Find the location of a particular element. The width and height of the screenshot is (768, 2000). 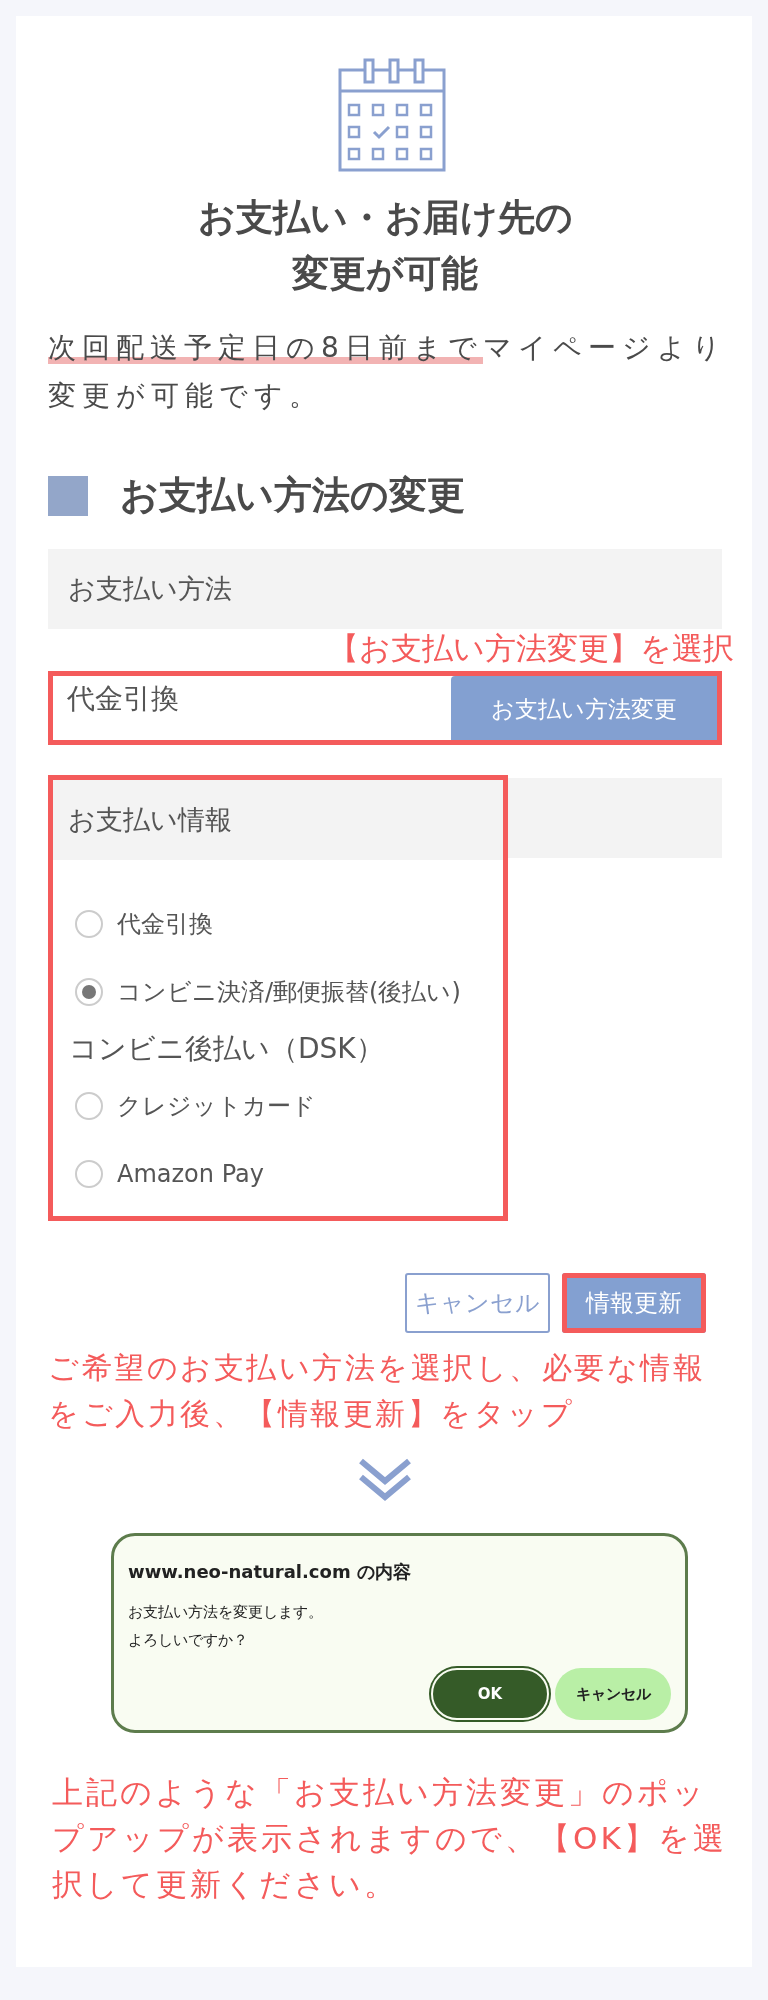

option-label: Amazon Pay is located at coordinates (190, 1174).